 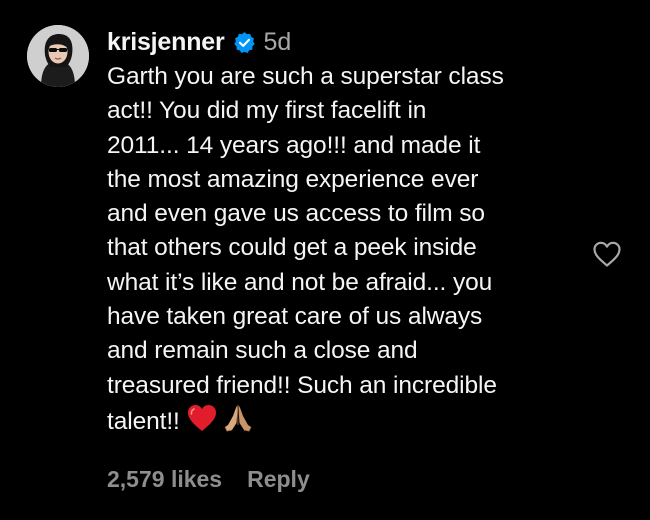 What do you see at coordinates (202, 418) in the screenshot?
I see `red-heart-emoji-icon` at bounding box center [202, 418].